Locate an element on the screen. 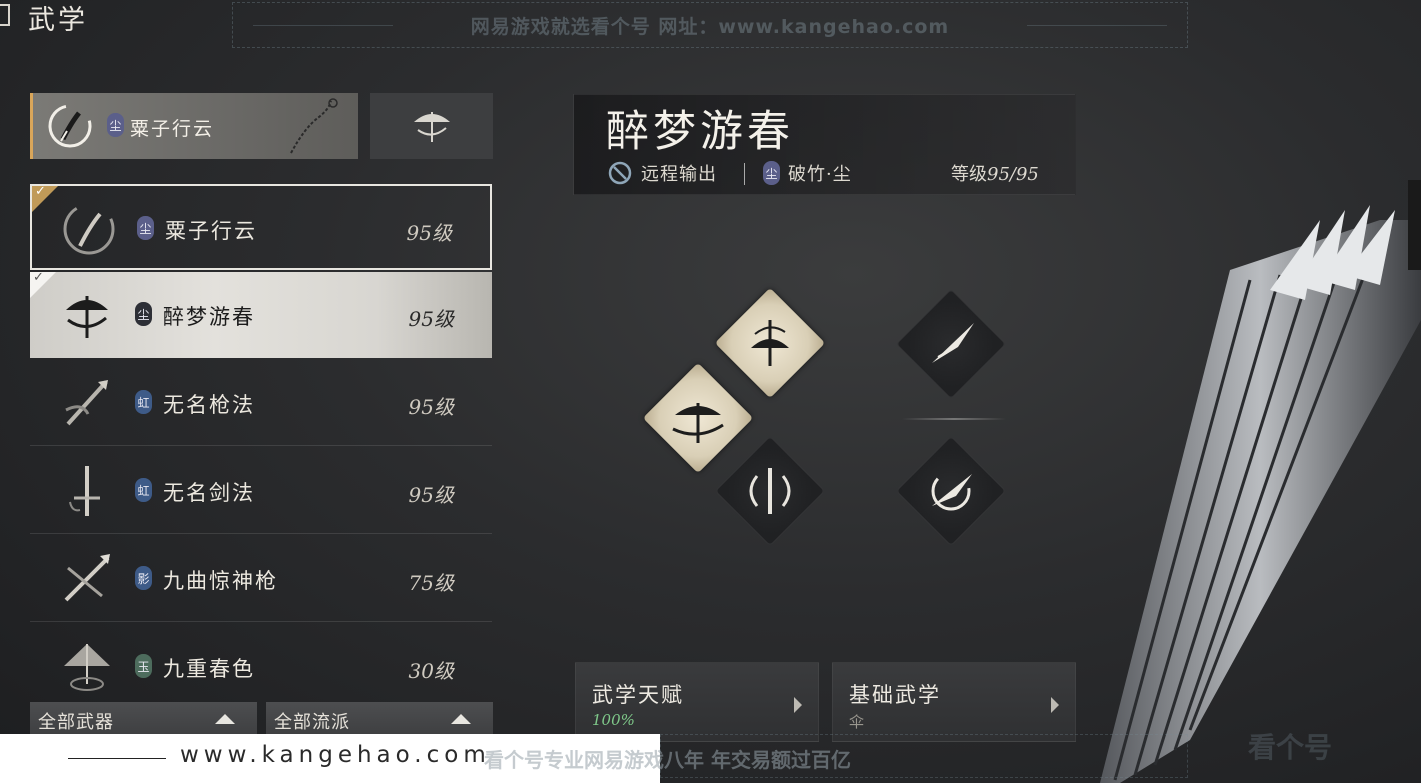  weapon-filter-dropdown: 全部武器 is located at coordinates (143, 719).